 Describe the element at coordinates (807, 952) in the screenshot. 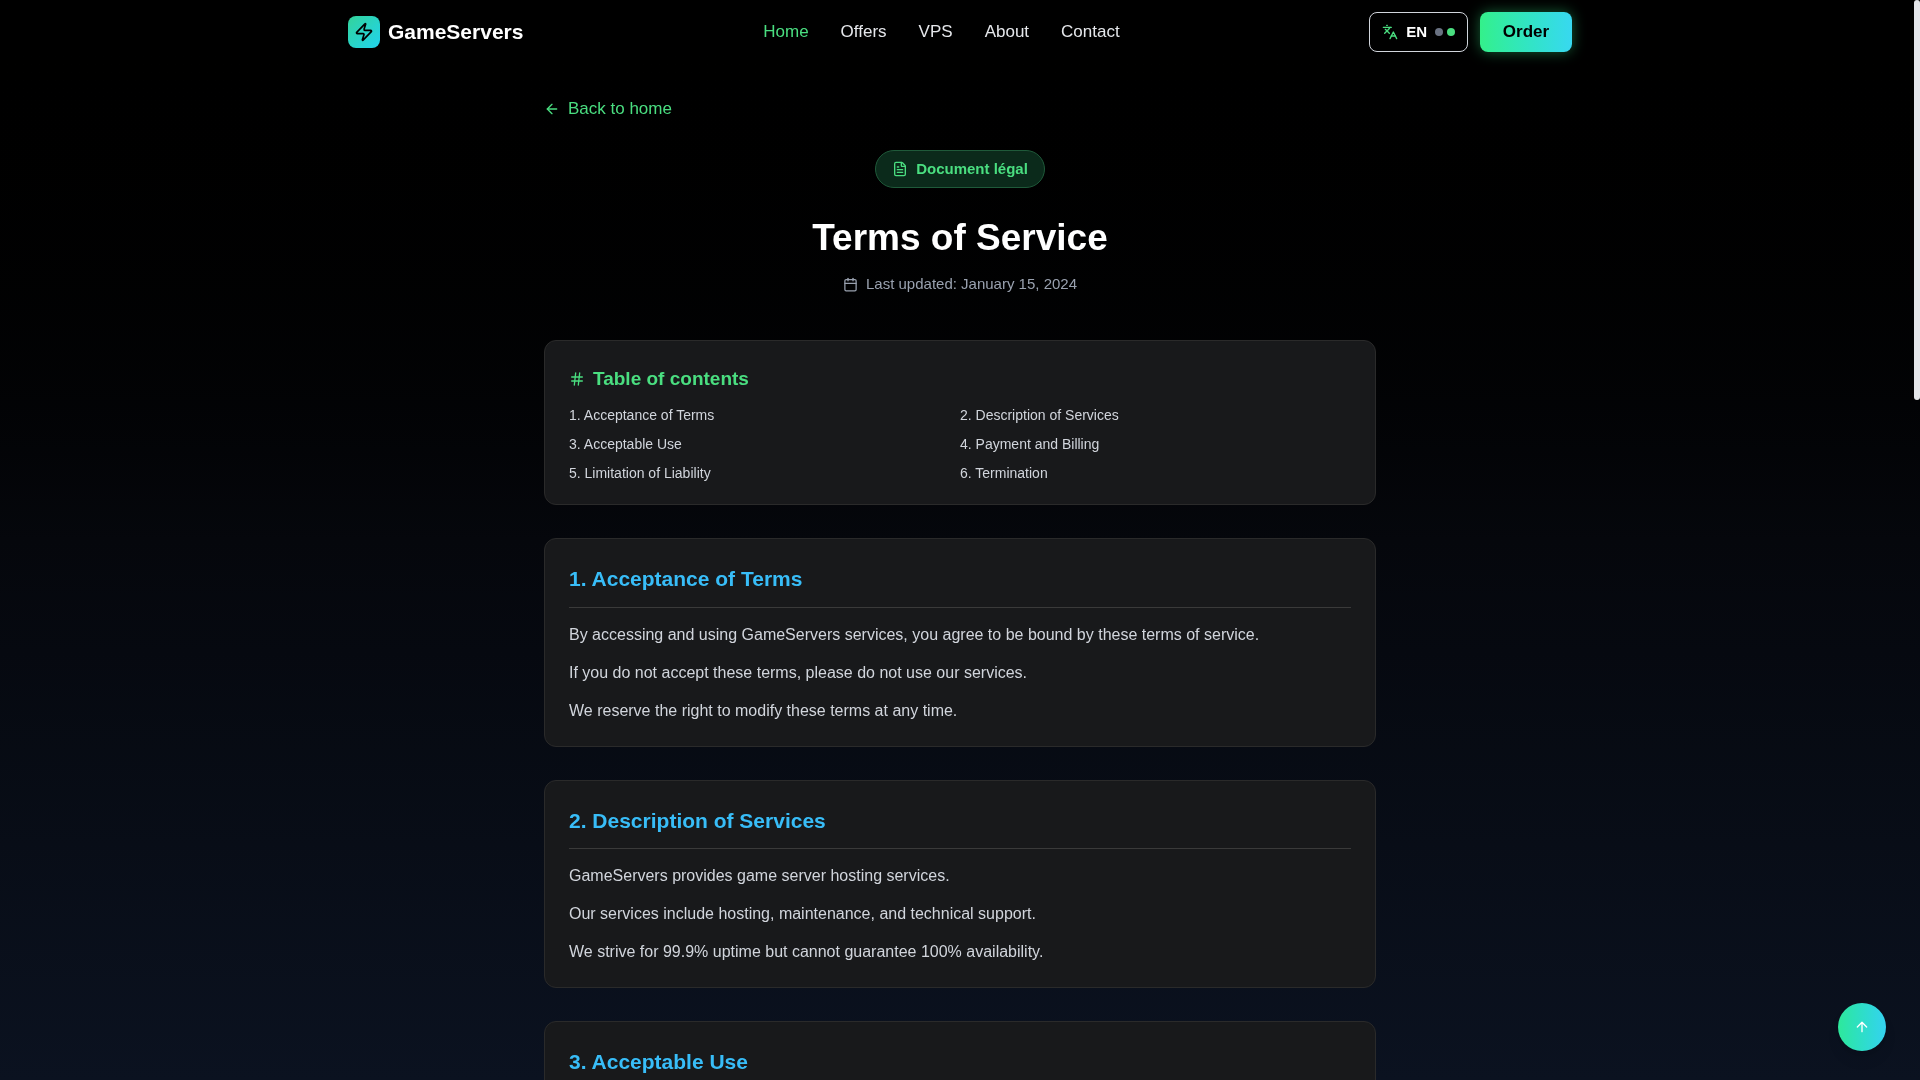

I see `section-paragraph: We strive for 99.9% uptime but cannot guarantee 100% availability.` at that location.